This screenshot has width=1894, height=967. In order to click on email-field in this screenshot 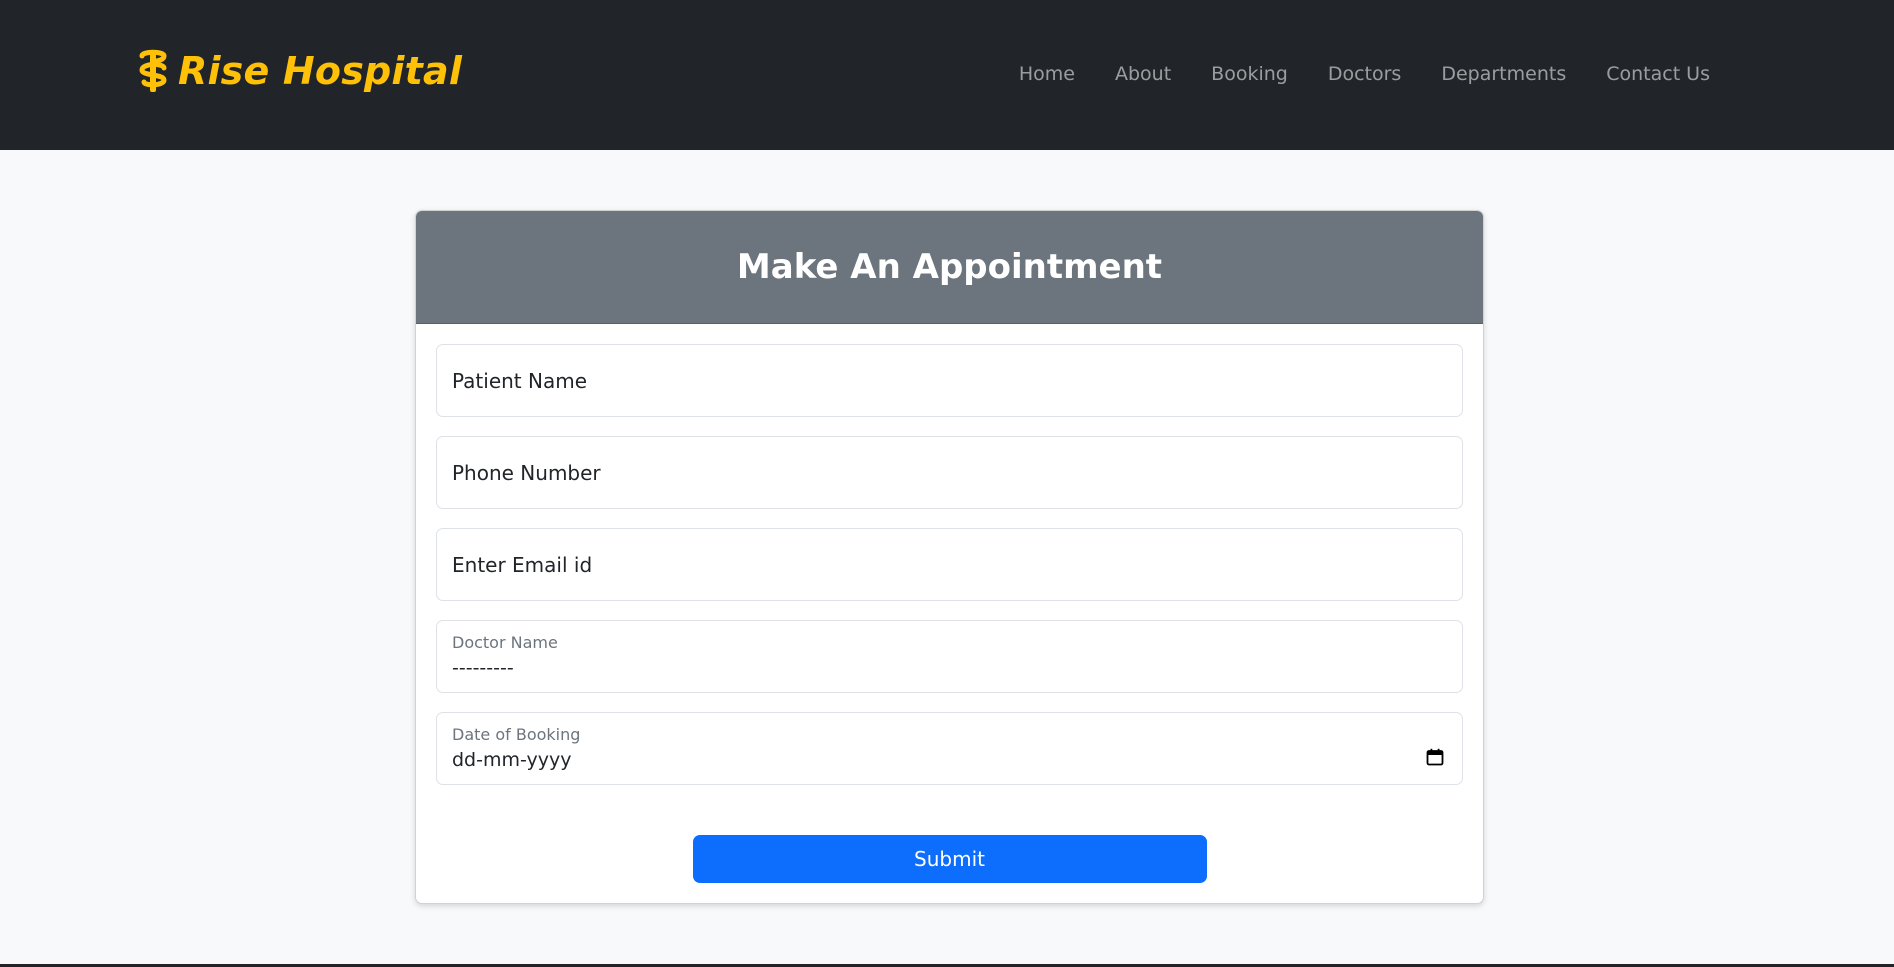, I will do `click(949, 564)`.